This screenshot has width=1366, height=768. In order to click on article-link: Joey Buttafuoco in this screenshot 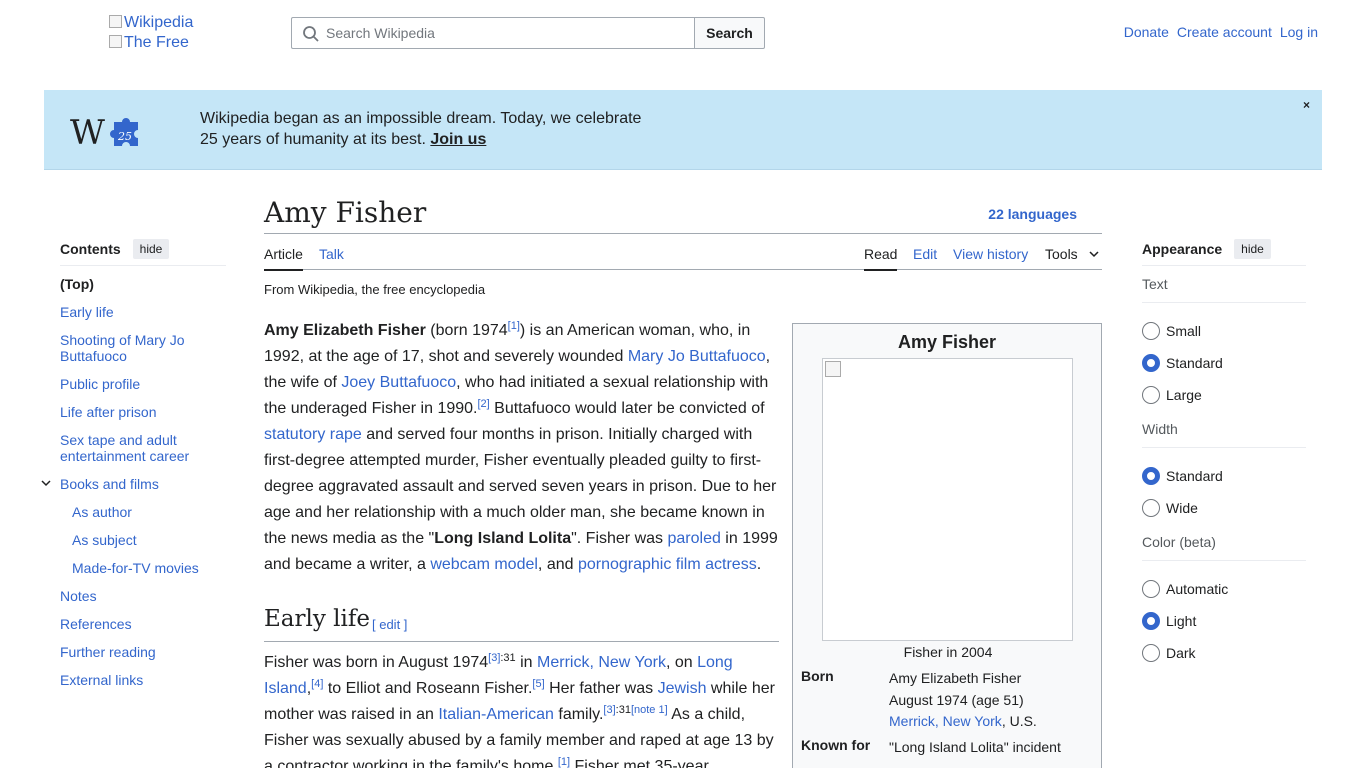, I will do `click(398, 382)`.